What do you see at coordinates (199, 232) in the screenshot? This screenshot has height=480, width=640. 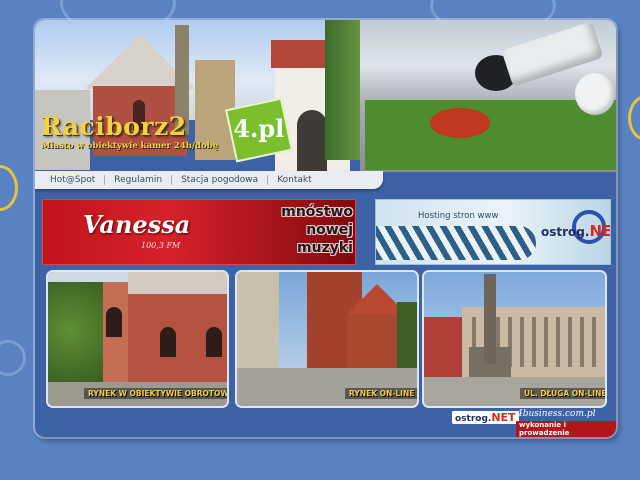 I see `vanessa-radio-banner: Vanessa 100,3 FM mnóstwo nowej muzyki` at bounding box center [199, 232].